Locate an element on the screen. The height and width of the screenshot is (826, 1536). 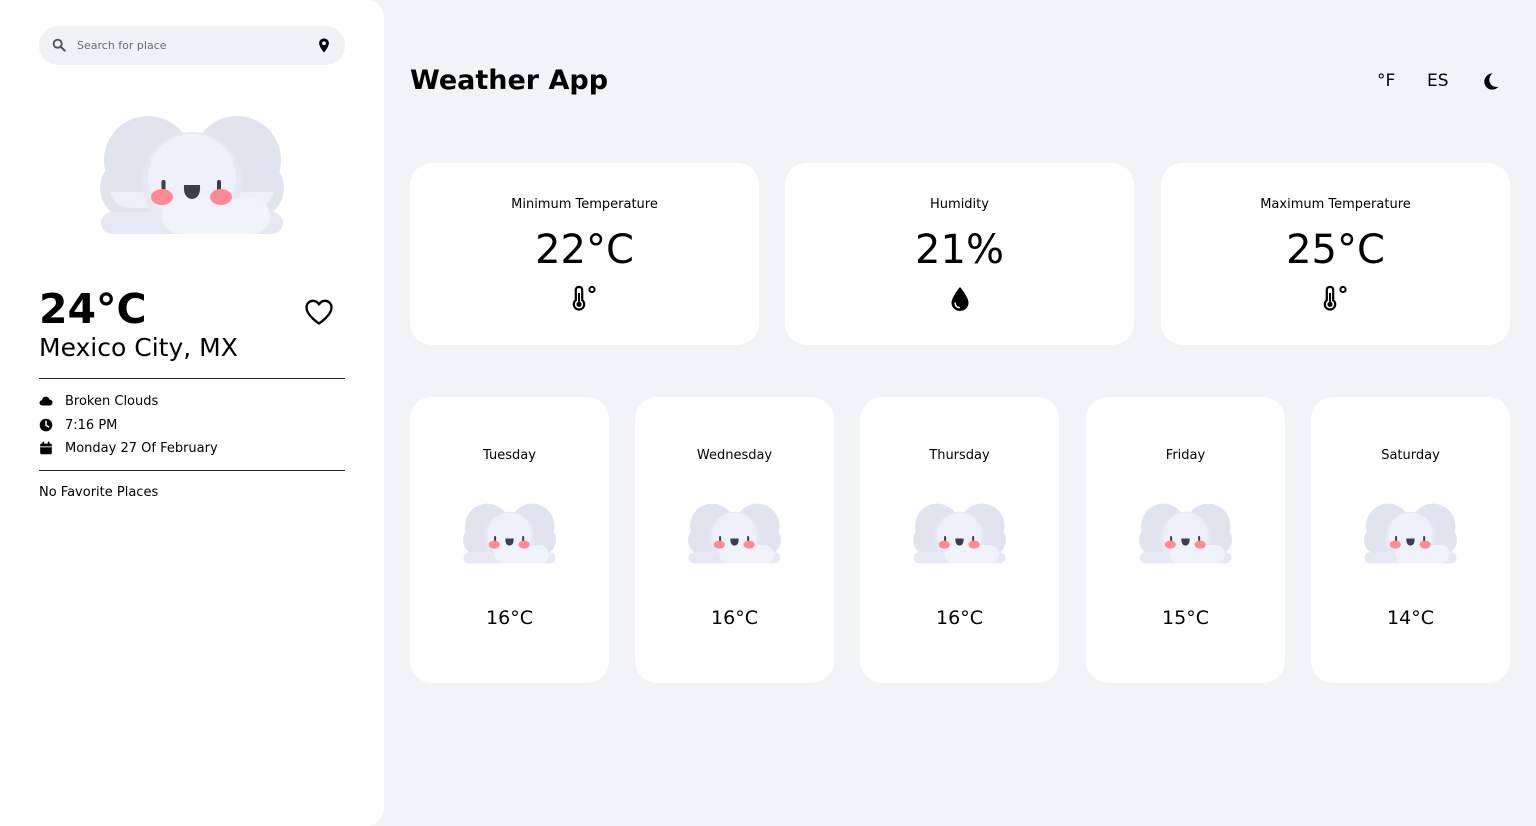
condition-row: Broken Clouds is located at coordinates (98, 401).